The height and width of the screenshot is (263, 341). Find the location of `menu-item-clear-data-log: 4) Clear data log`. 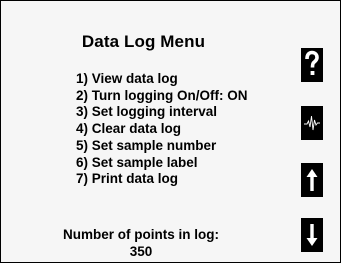

menu-item-clear-data-log: 4) Clear data log is located at coordinates (161, 129).